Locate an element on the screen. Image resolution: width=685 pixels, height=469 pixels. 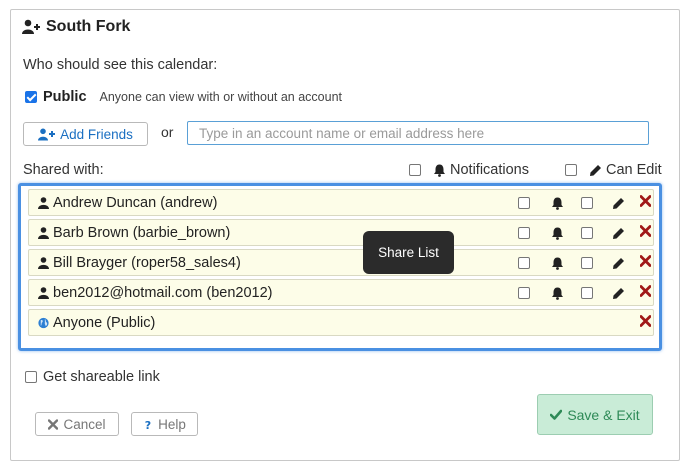
share-row-label: Anyone (Public) is located at coordinates (104, 323).